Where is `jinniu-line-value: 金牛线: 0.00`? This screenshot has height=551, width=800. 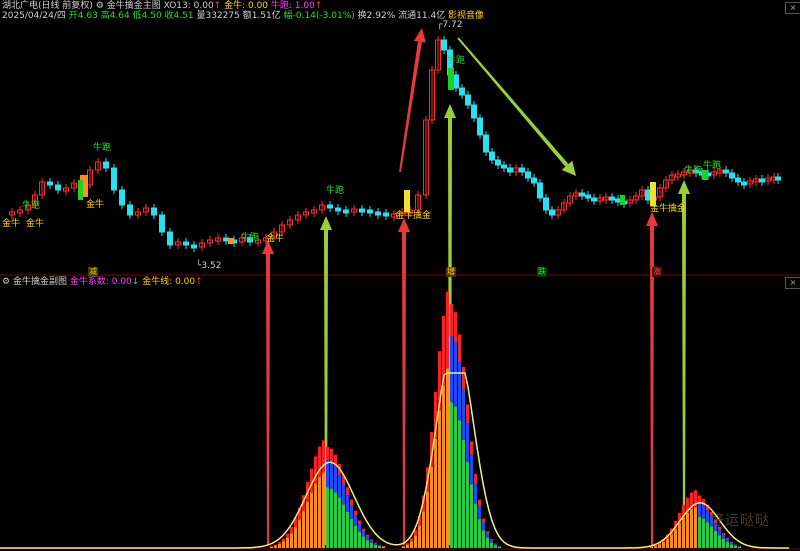
jinniu-line-value: 金牛线: 0.00 is located at coordinates (169, 282).